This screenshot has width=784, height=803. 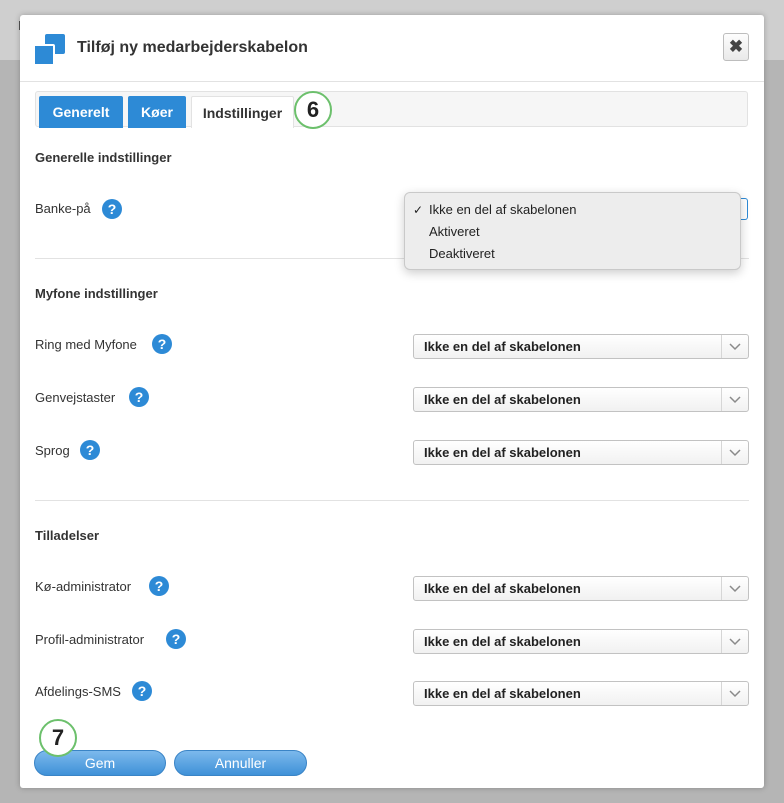 I want to click on profil-administrator-select: Ikke en del af skabelonen, so click(x=581, y=641).